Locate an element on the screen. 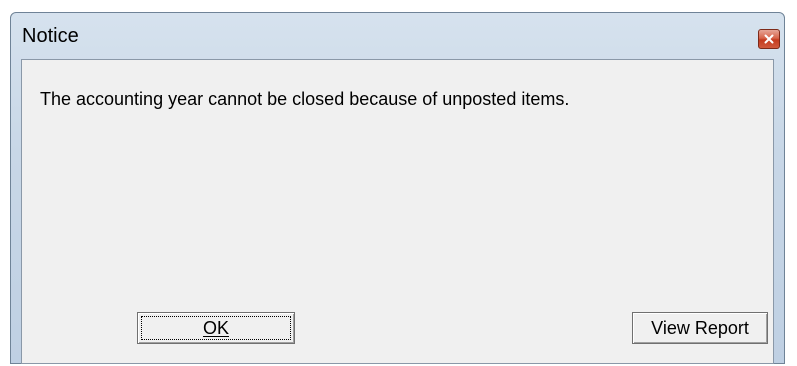 The image size is (797, 366). ok-button-label: OK is located at coordinates (215, 327).